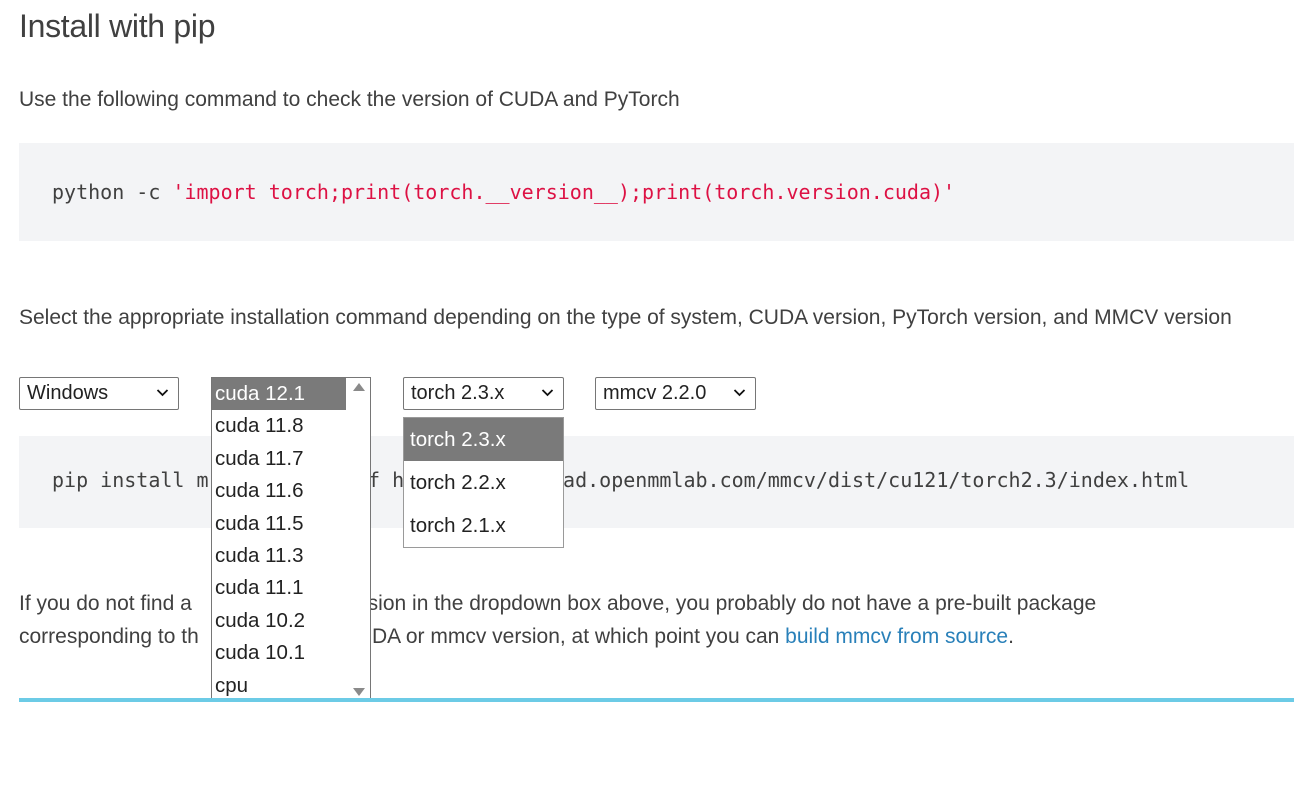 The height and width of the screenshot is (788, 1315). I want to click on mmcv-select: mmcv 2.2.0, so click(675, 393).